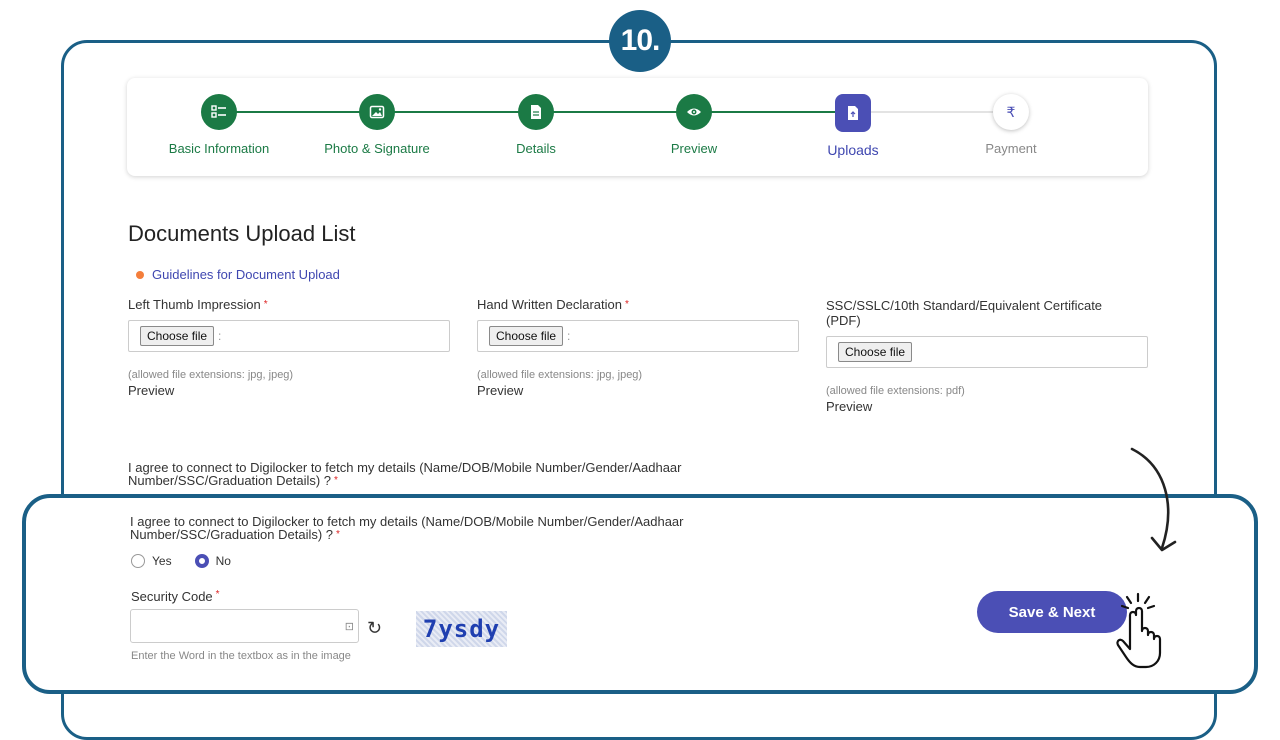 The width and height of the screenshot is (1280, 740). What do you see at coordinates (987, 352) in the screenshot?
I see `ssc-certificate-file-input: Choose file` at bounding box center [987, 352].